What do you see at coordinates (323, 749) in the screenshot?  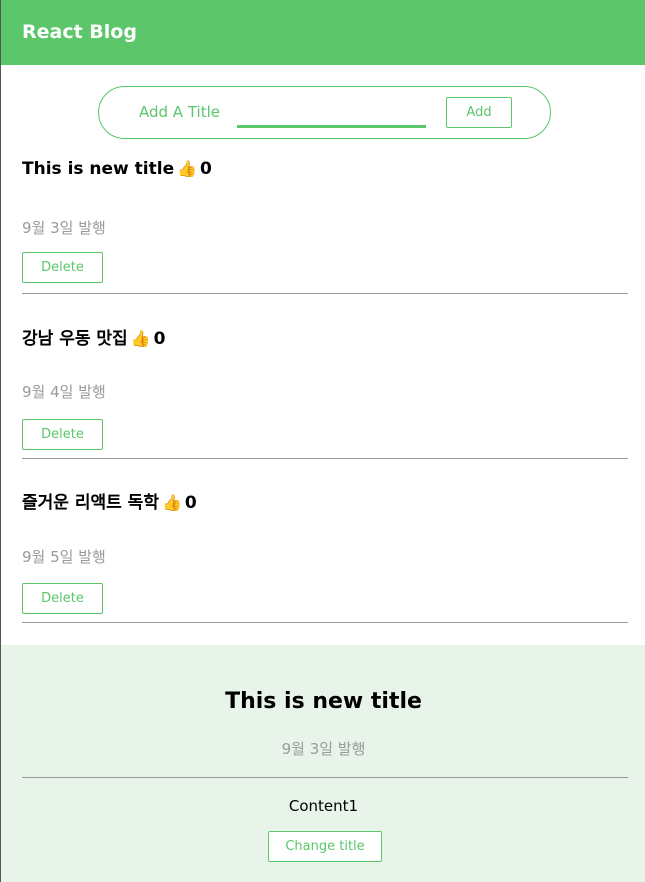 I see `detail-date: 9월 3일 발행` at bounding box center [323, 749].